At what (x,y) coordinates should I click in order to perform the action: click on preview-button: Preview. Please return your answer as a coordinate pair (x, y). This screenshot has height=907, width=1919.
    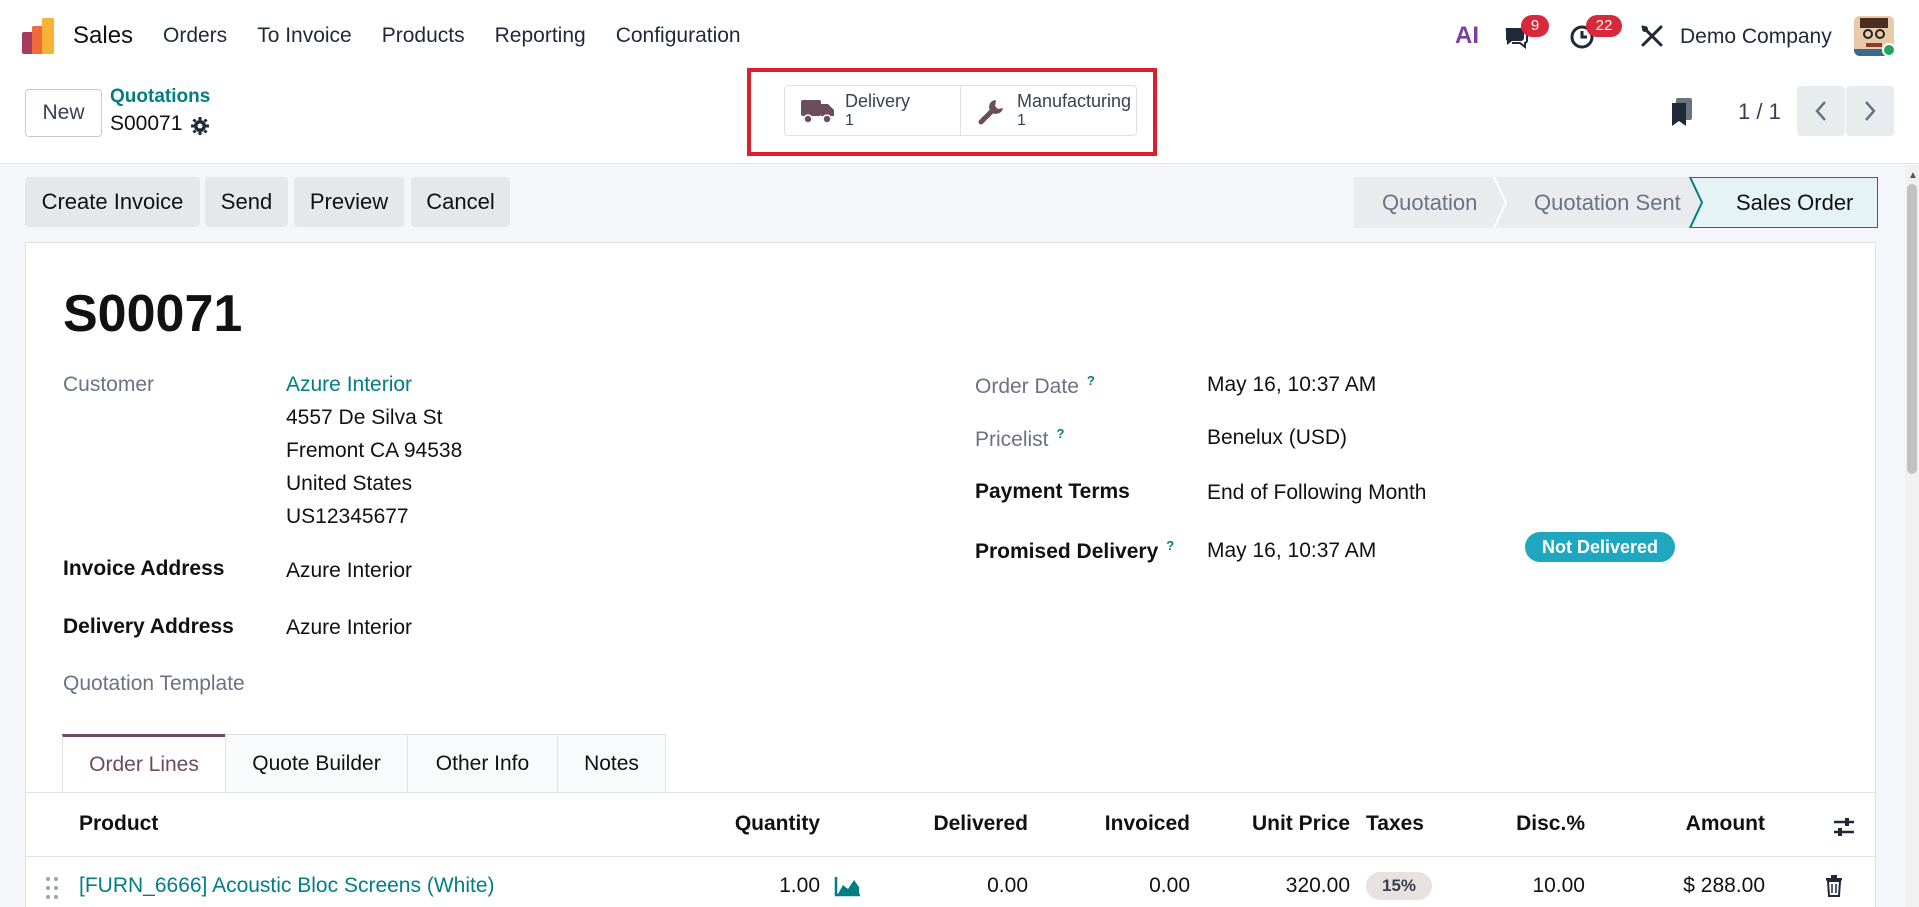
    Looking at the image, I should click on (349, 202).